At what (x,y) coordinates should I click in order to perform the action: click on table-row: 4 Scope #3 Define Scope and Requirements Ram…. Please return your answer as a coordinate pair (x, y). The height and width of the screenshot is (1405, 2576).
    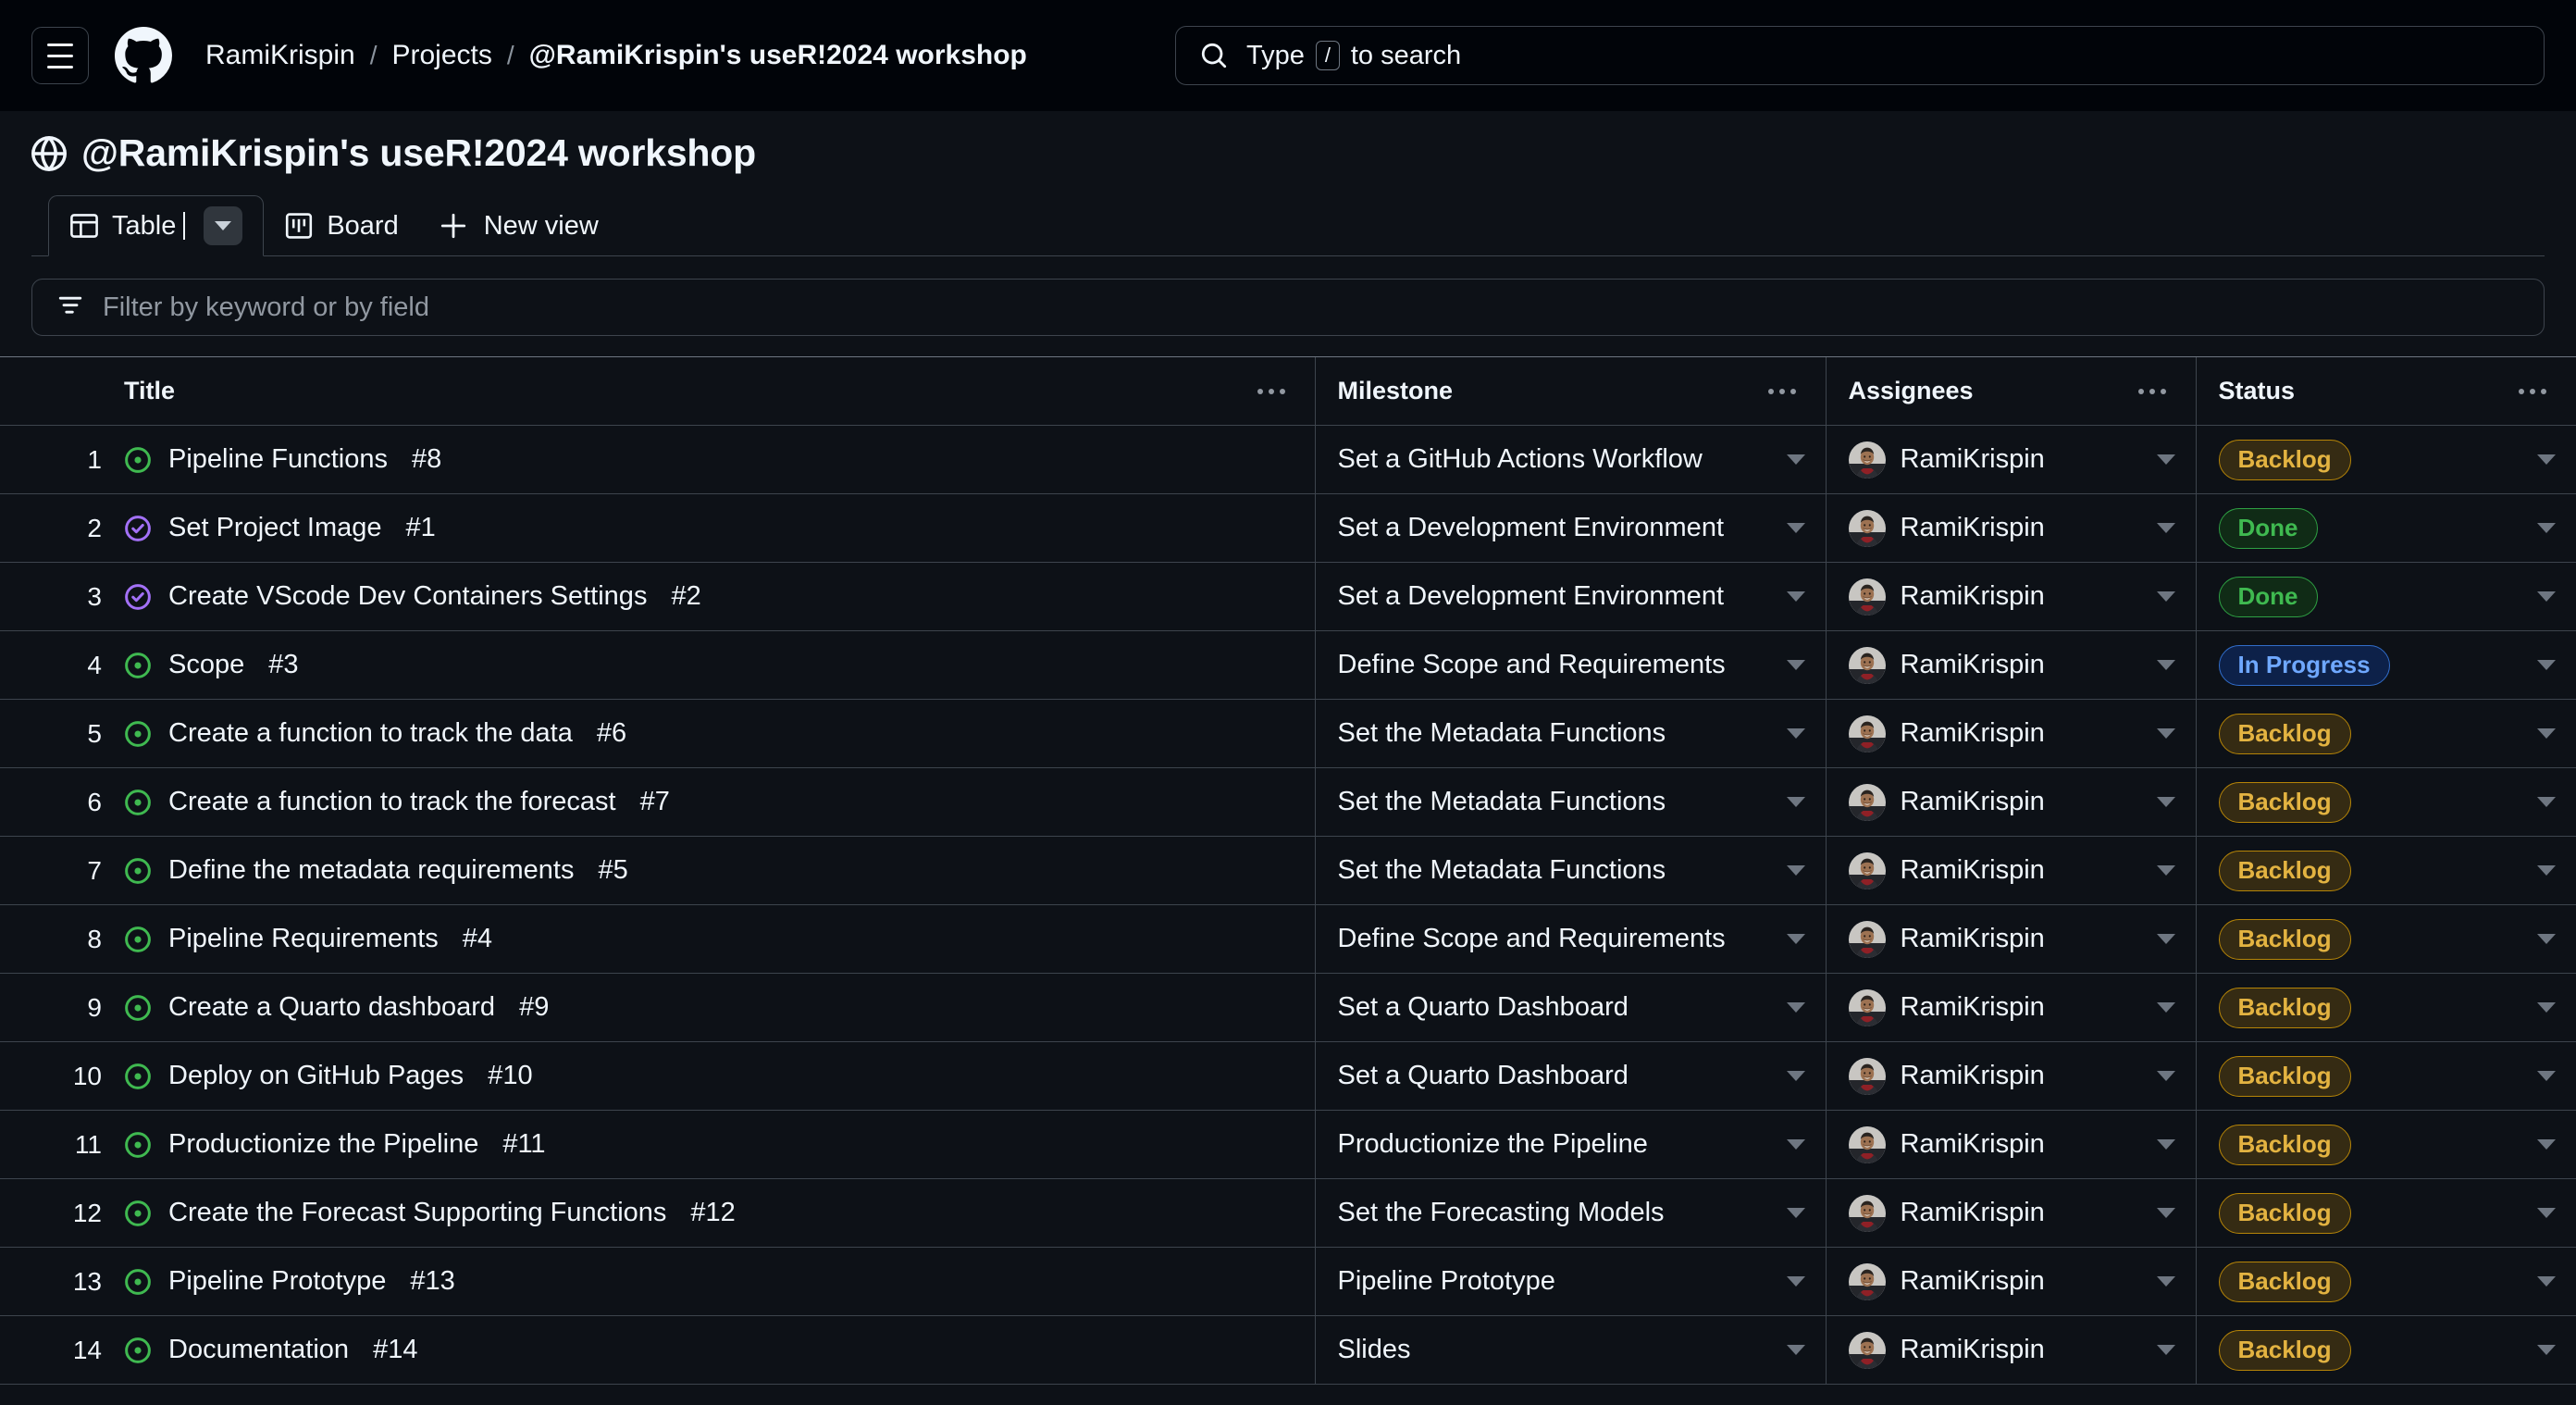
    Looking at the image, I should click on (1288, 665).